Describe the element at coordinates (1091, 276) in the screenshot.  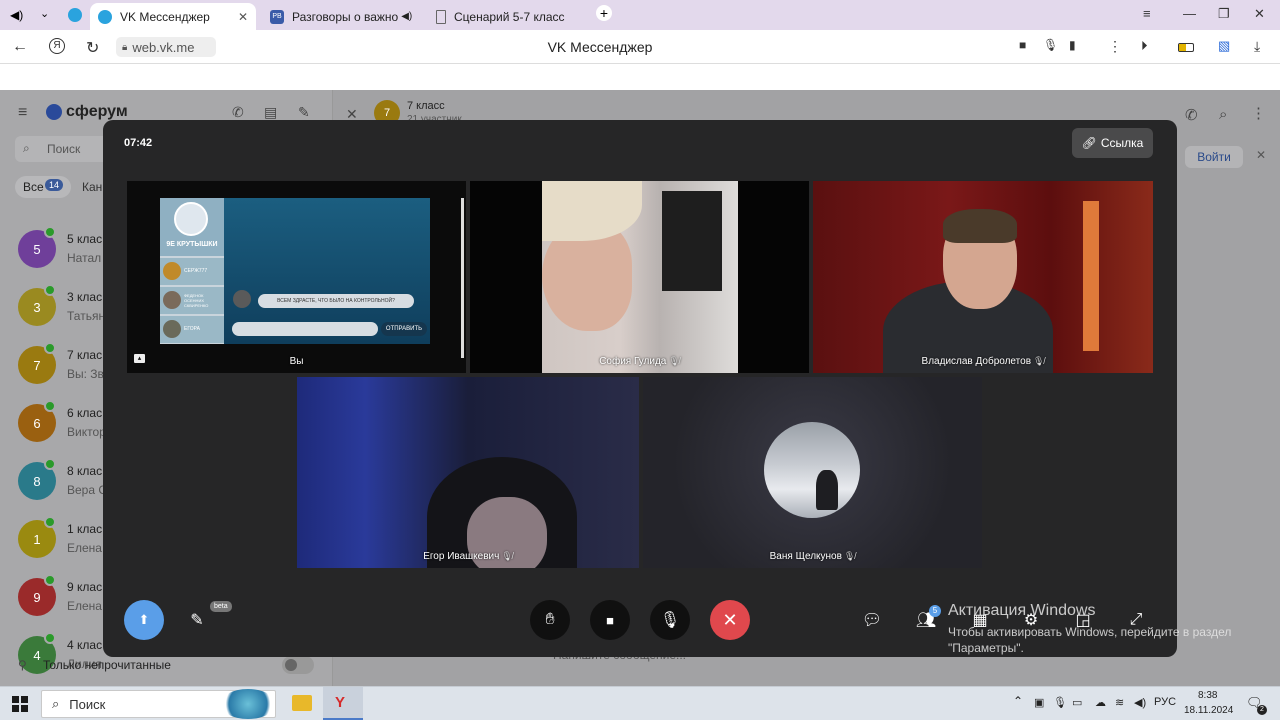
I see `light-strip` at that location.